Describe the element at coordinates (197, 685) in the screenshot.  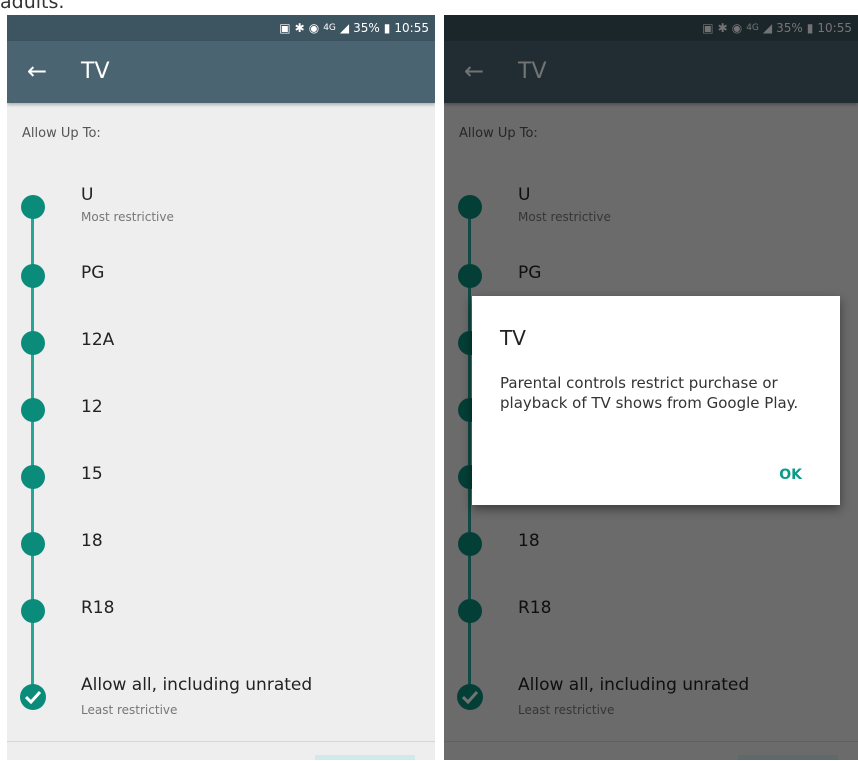
I see `rating-label: Allow all, including unrated` at that location.